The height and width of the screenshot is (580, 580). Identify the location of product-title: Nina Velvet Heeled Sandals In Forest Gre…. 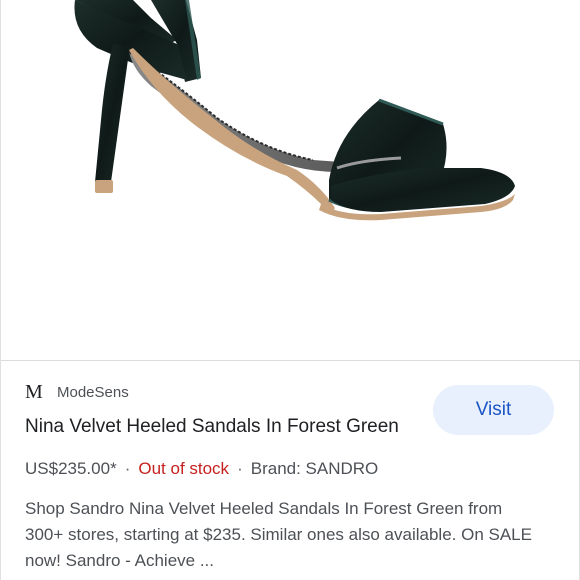
(212, 427).